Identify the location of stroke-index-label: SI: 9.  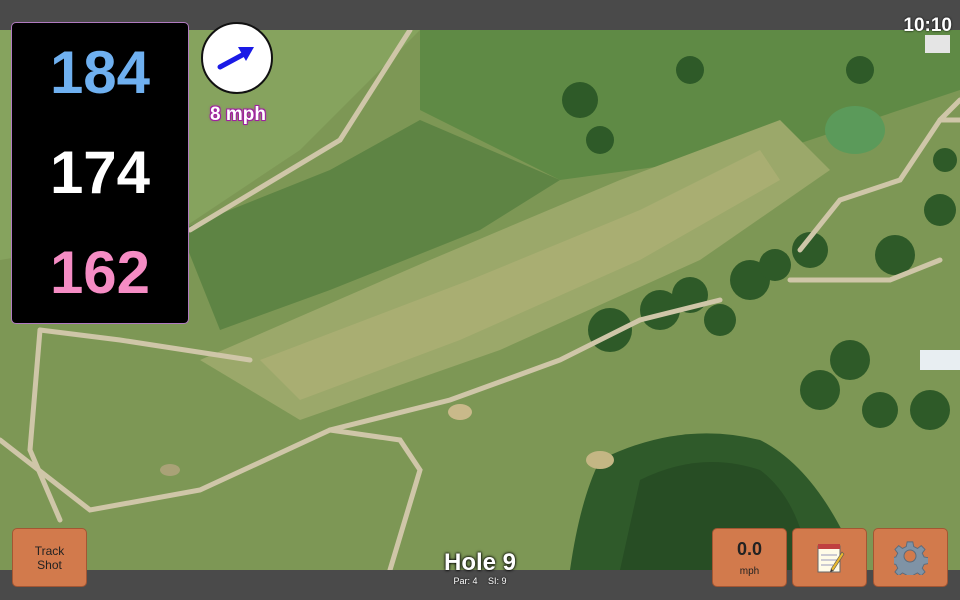
(497, 581).